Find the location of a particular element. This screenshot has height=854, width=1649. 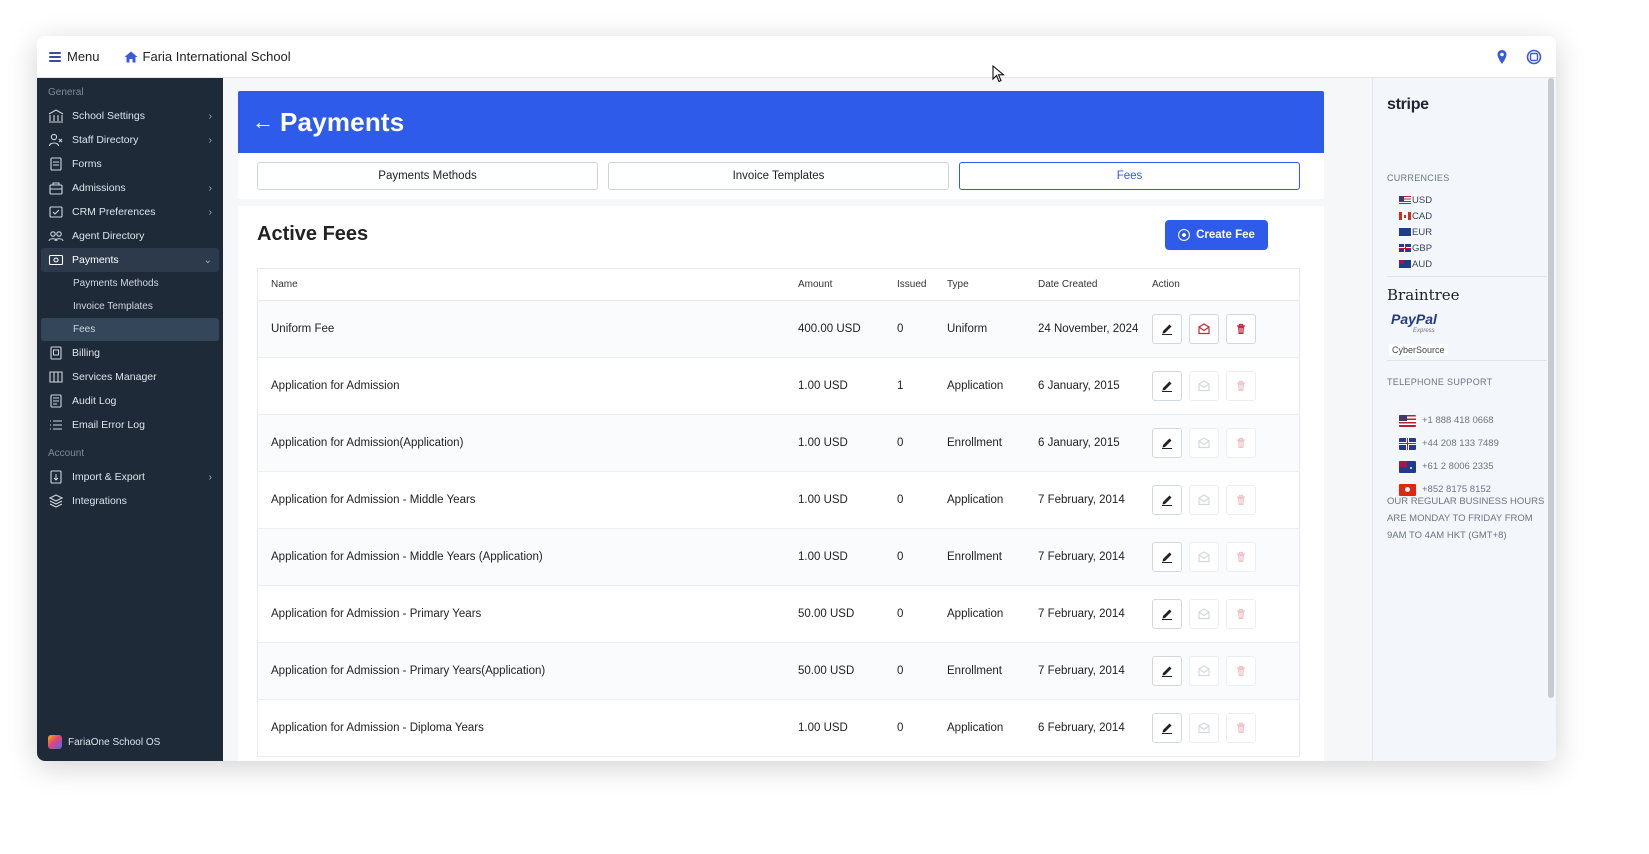

phone-number: +61 2 8006 2335 is located at coordinates (1458, 466).